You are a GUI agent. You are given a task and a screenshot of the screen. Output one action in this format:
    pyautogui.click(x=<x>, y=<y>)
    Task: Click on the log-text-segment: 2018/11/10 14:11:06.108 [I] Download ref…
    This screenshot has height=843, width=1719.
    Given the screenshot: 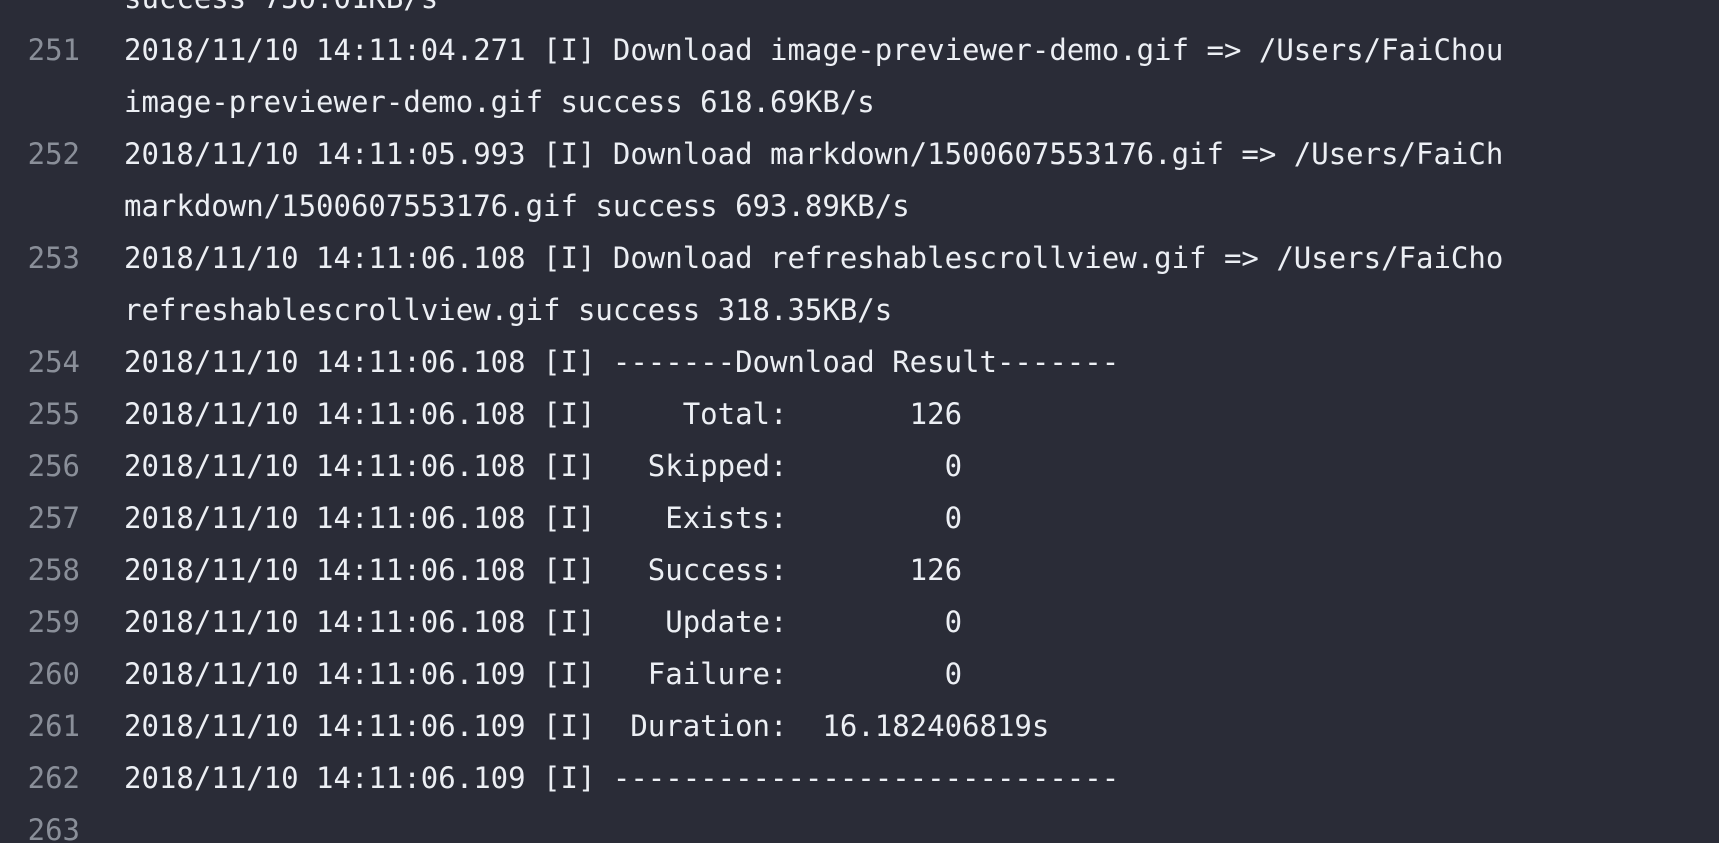 What is the action you would take?
    pyautogui.click(x=814, y=258)
    